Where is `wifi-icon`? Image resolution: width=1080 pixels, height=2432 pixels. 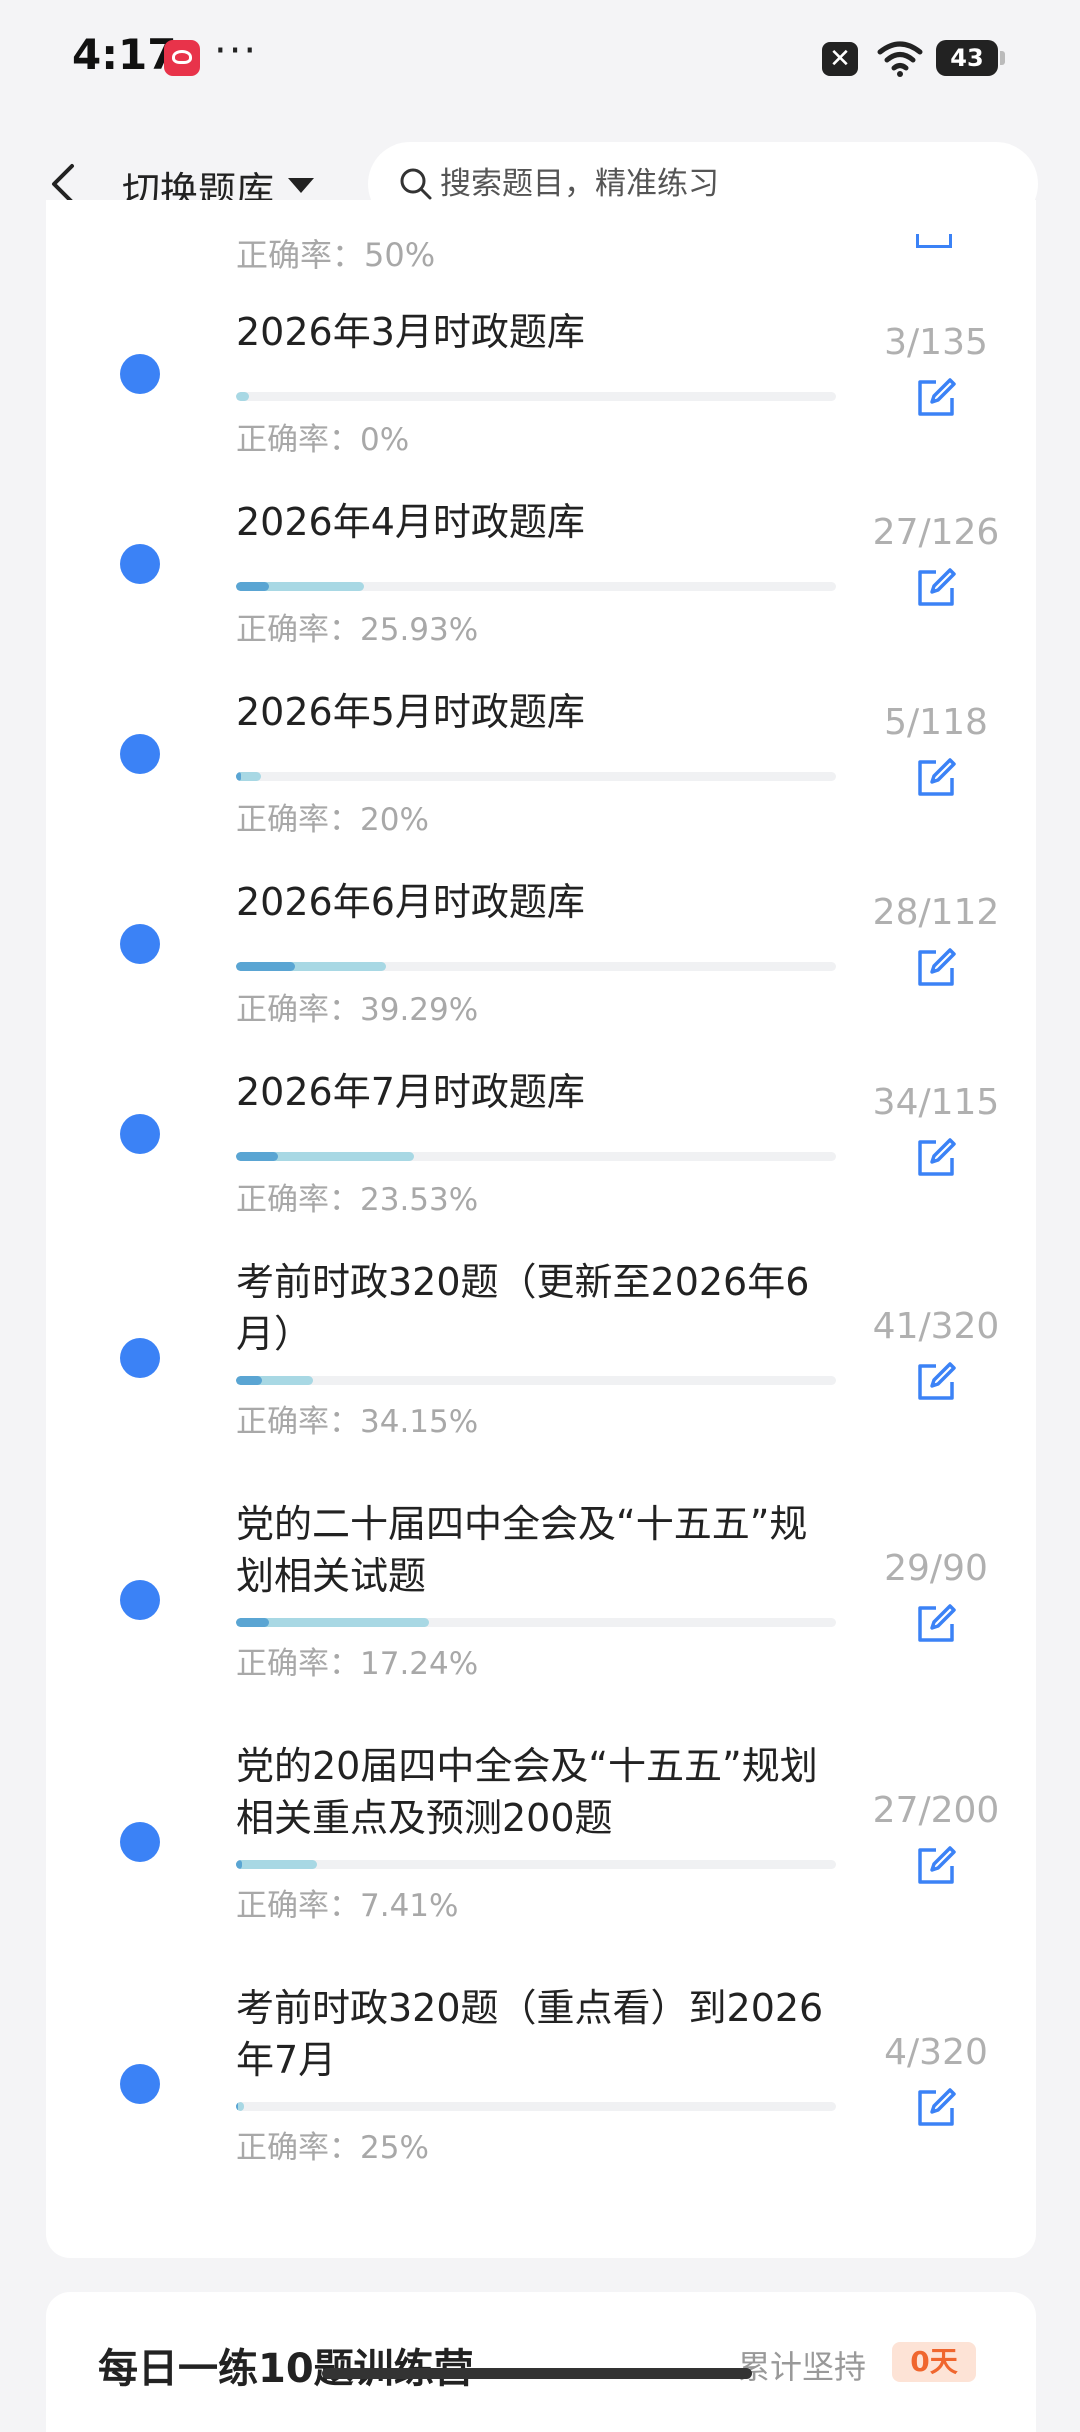
wifi-icon is located at coordinates (900, 59).